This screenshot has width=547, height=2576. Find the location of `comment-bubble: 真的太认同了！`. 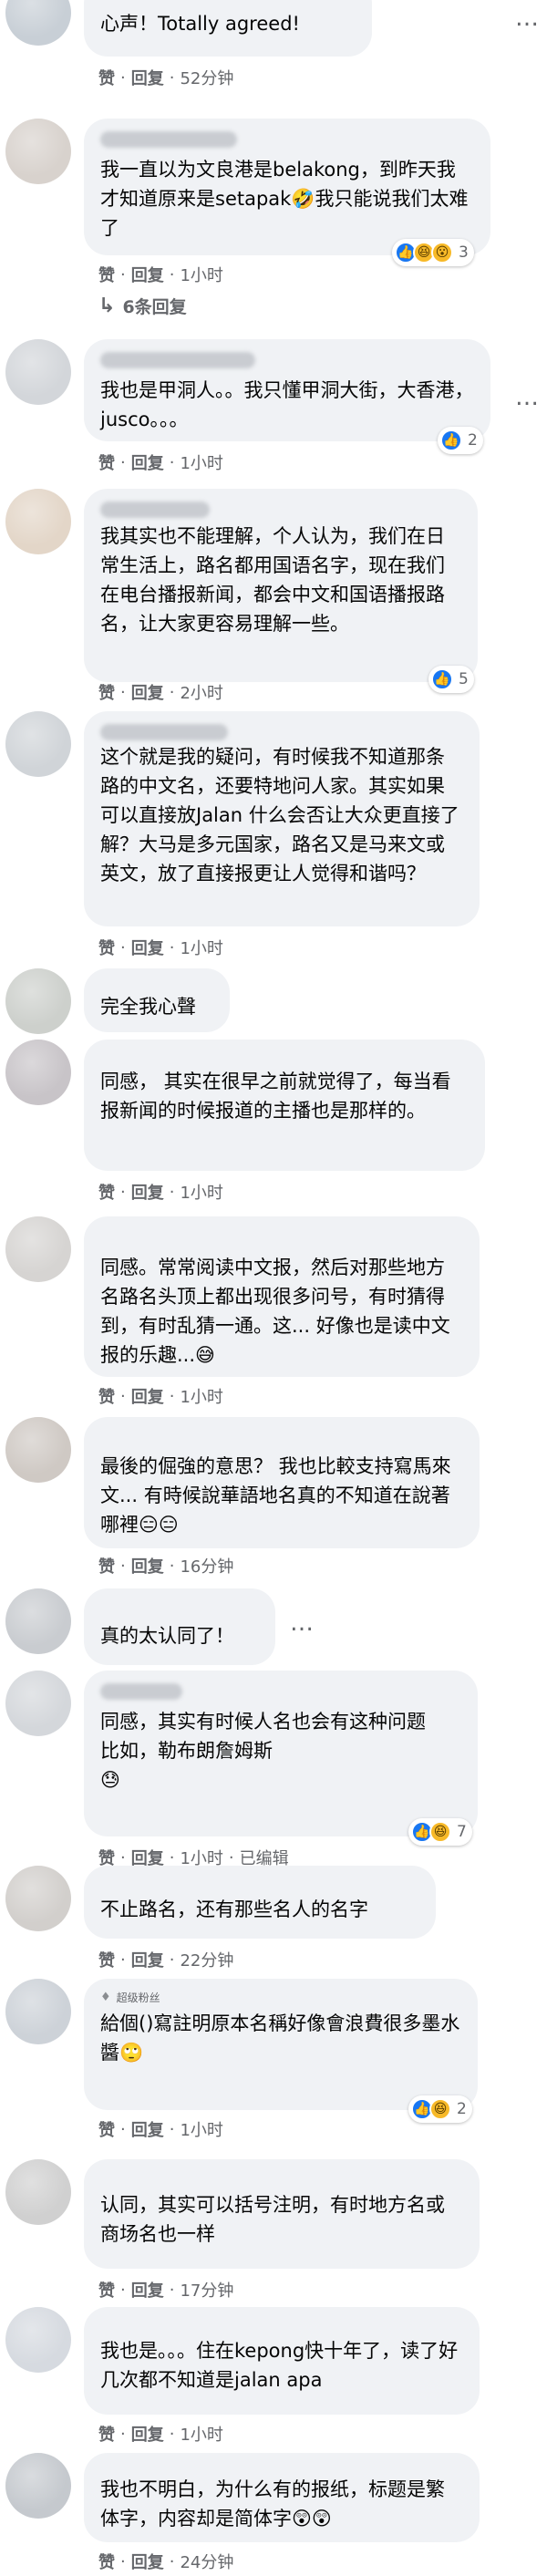

comment-bubble: 真的太认同了！ is located at coordinates (179, 1626).